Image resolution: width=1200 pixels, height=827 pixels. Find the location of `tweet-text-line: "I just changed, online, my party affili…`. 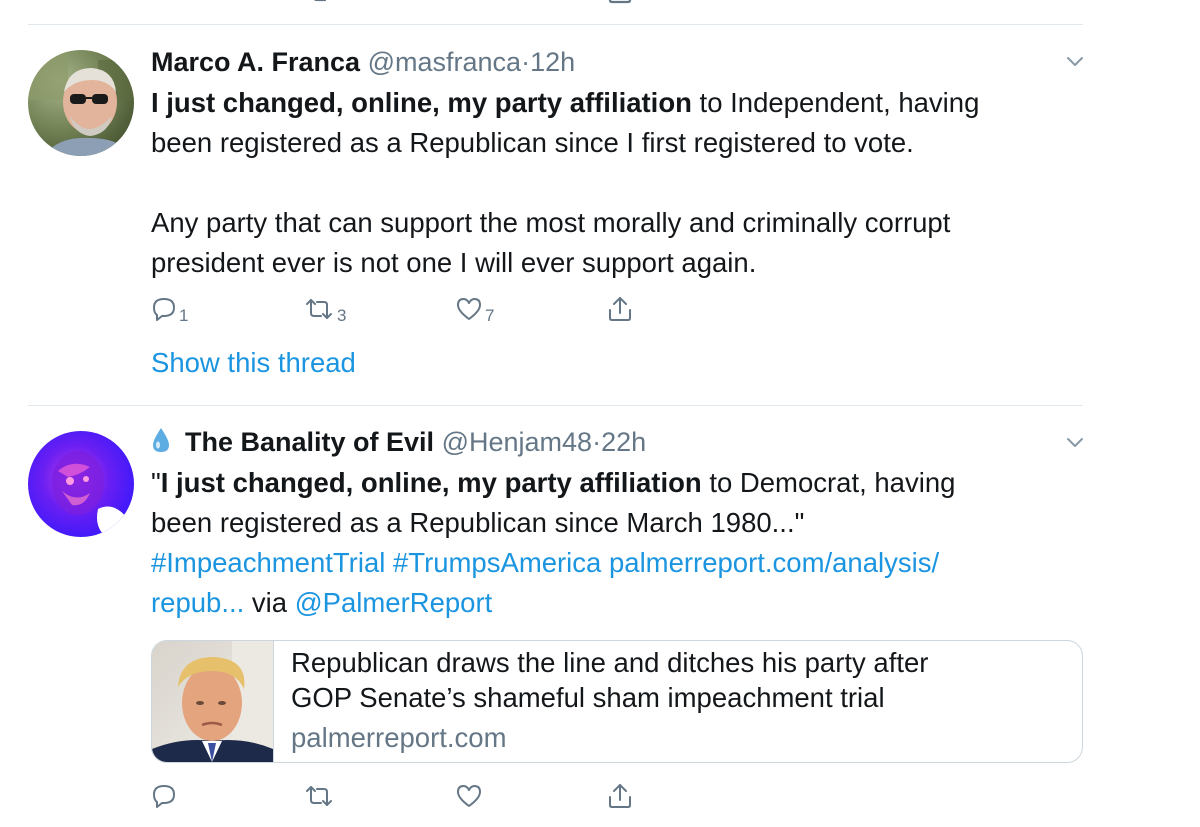

tweet-text-line: "I just changed, online, my party affili… is located at coordinates (553, 483).